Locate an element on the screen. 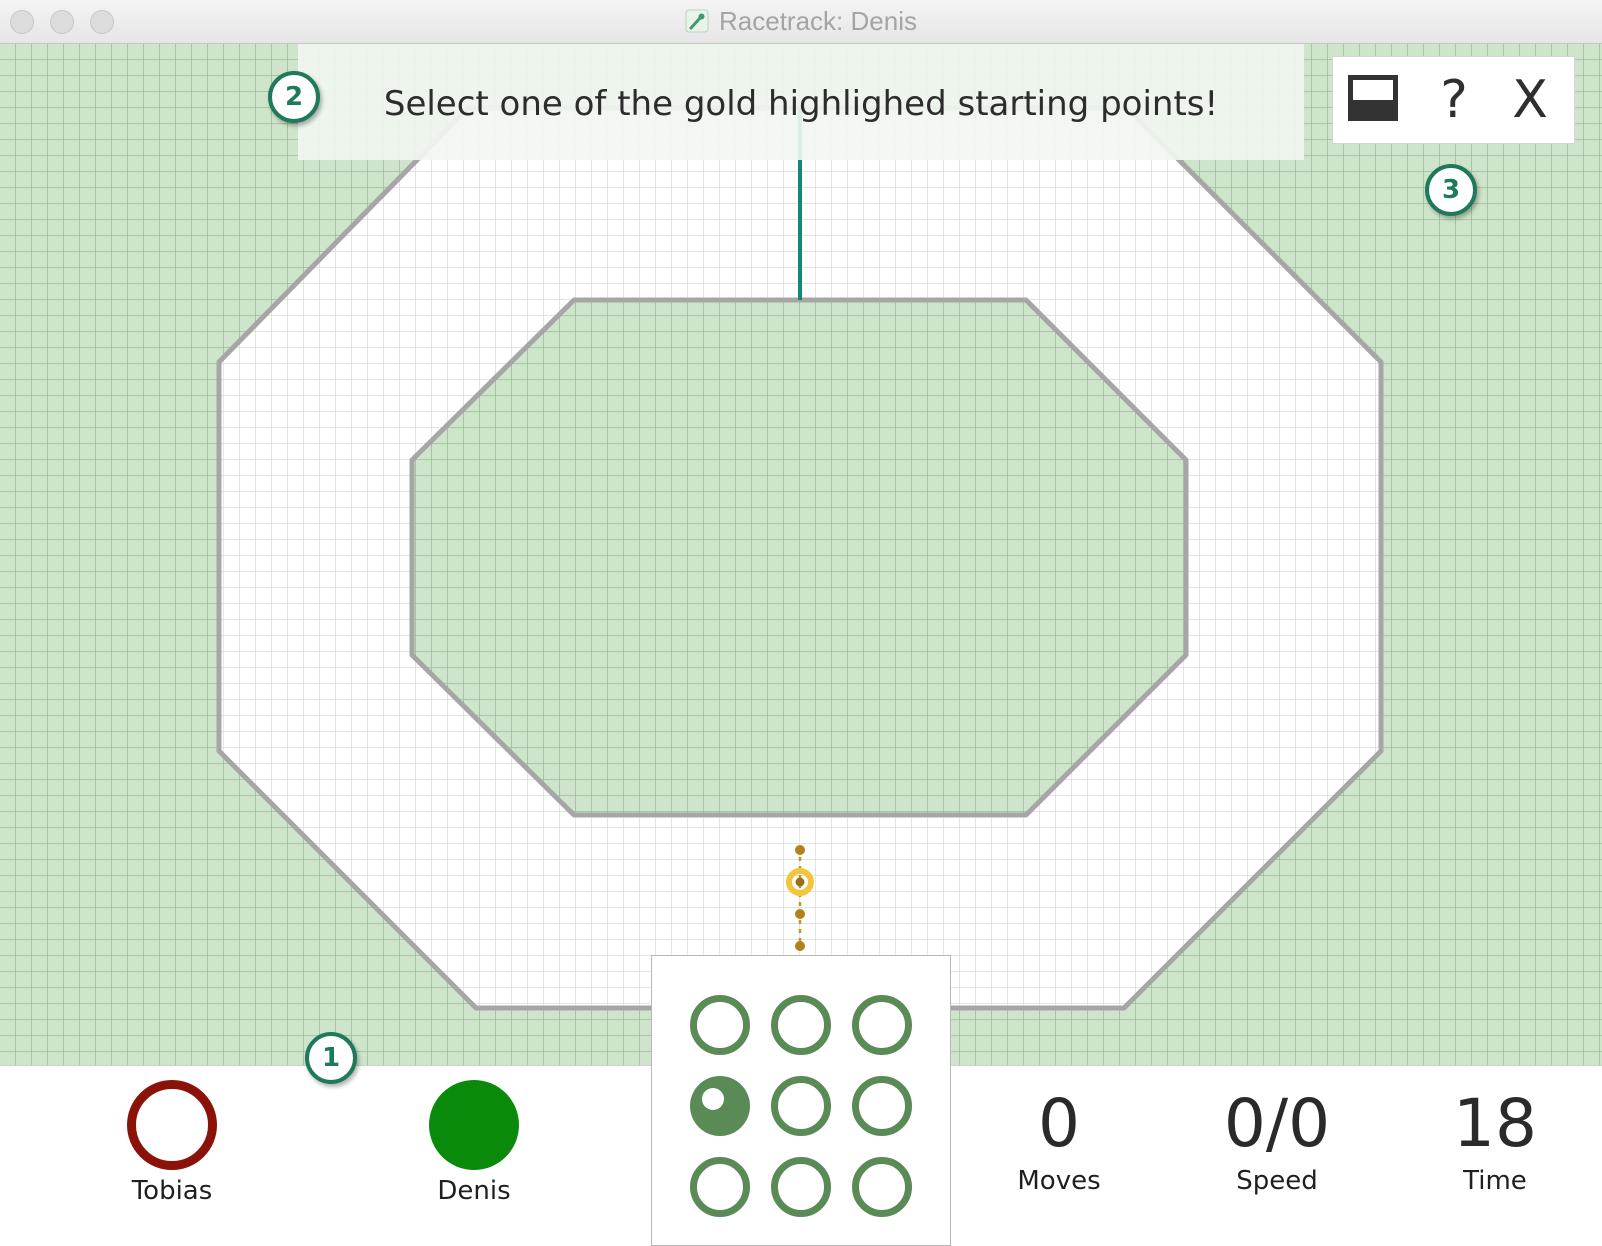 The width and height of the screenshot is (1602, 1246). title-bar: Racetrack: Denis is located at coordinates (801, 22).